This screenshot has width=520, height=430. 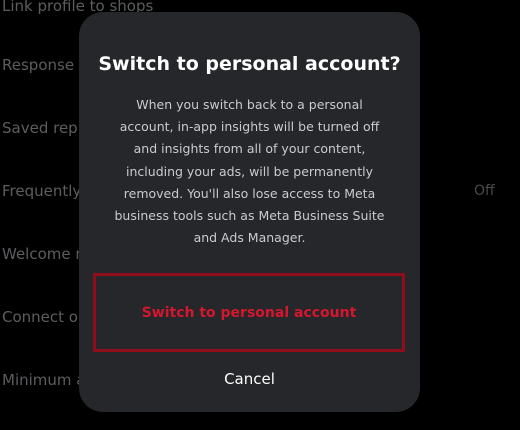 I want to click on switch-to-personal-account-button: Switch to personal account, so click(x=249, y=312).